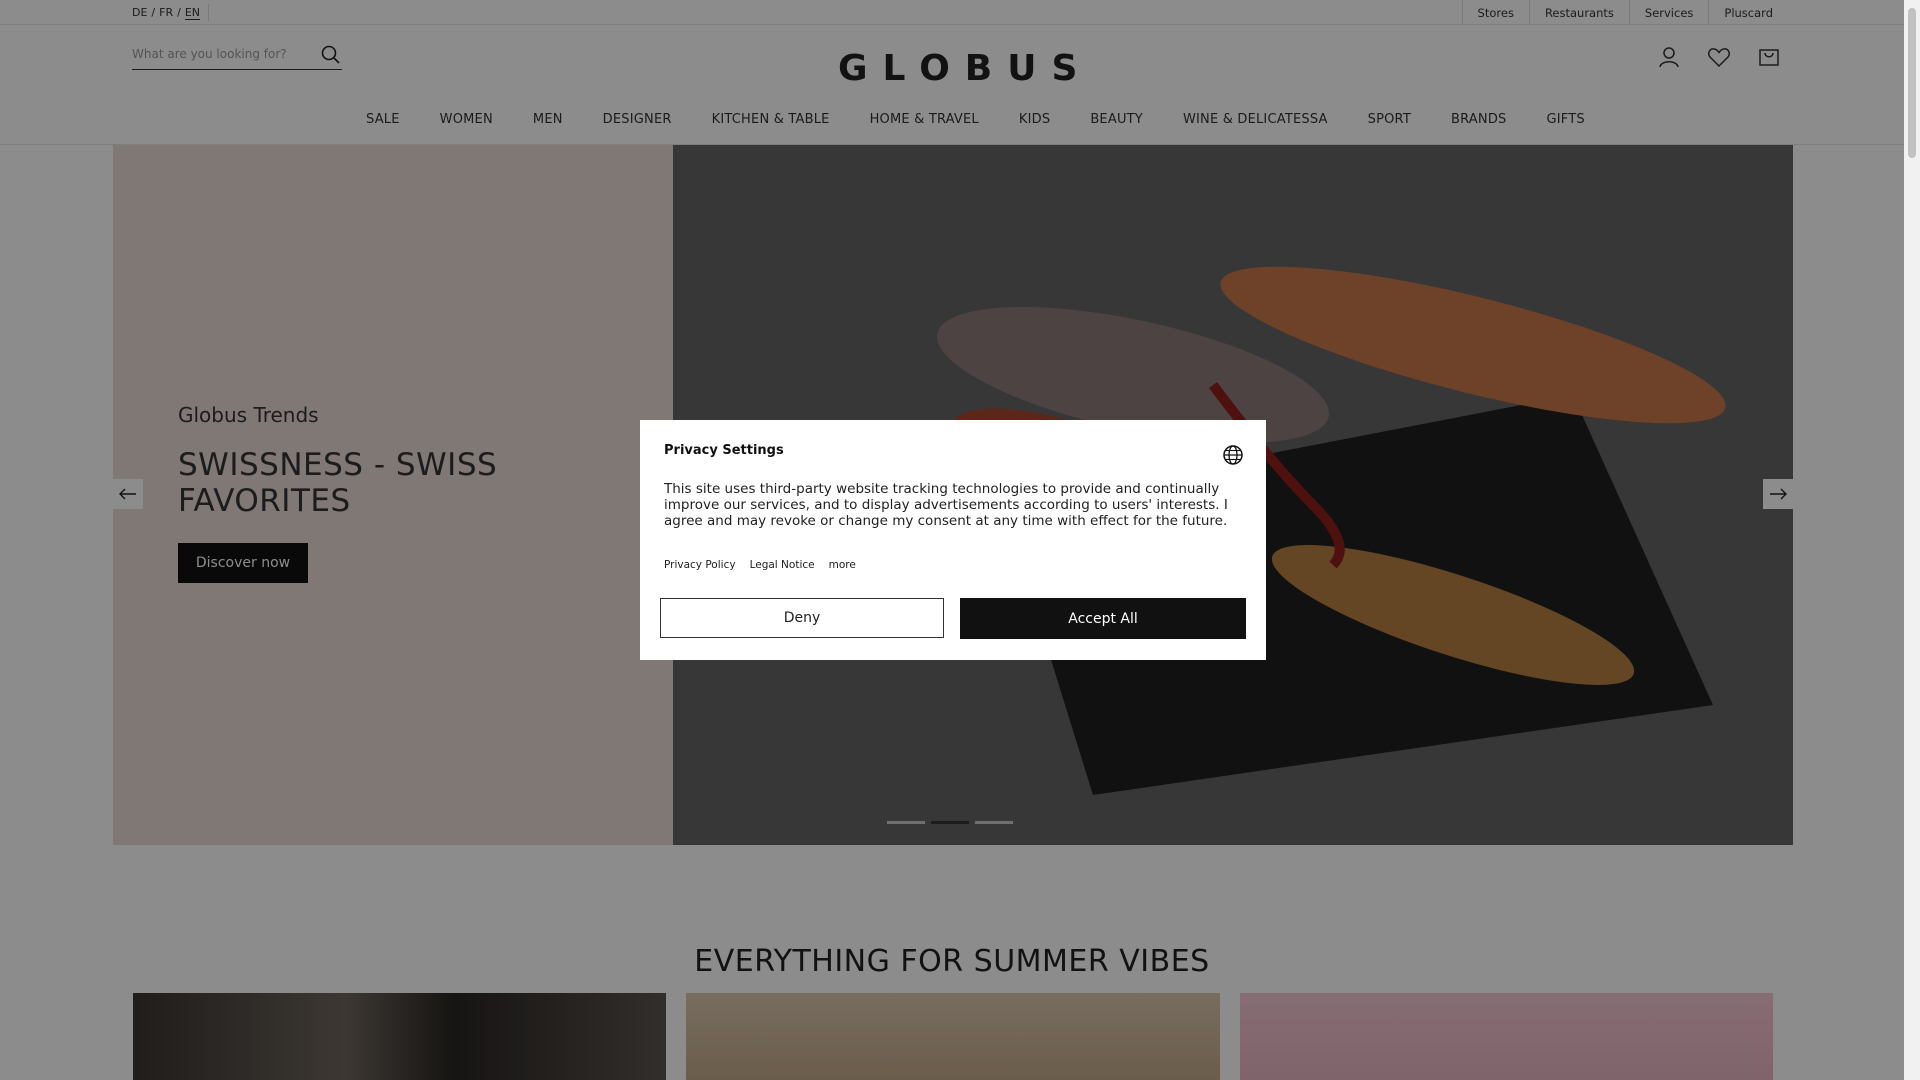 This screenshot has height=1080, width=1920. What do you see at coordinates (782, 565) in the screenshot?
I see `legal-notice-link: Legal Notice` at bounding box center [782, 565].